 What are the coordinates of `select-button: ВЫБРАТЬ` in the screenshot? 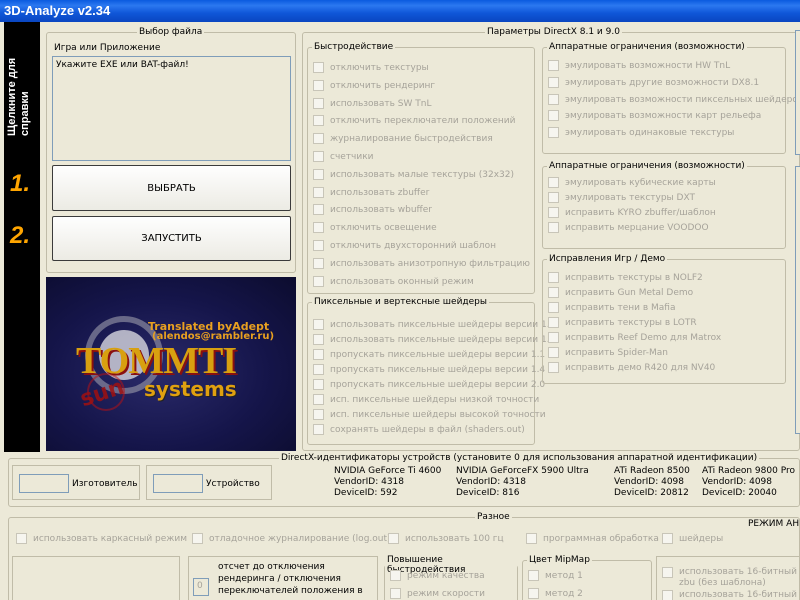 It's located at (171, 188).